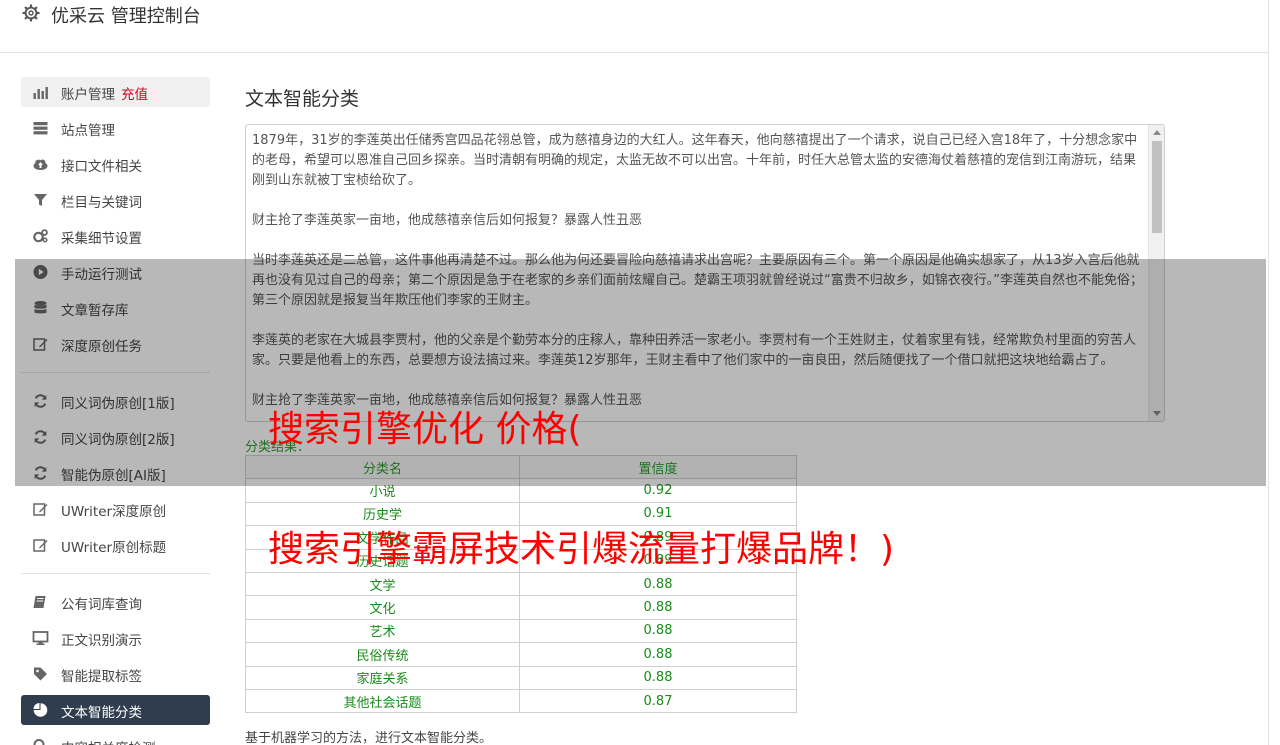 Image resolution: width=1280 pixels, height=745 pixels. I want to click on watermark-text-line2: 搜索引擎霸屏技术引爆流量打爆品牌！), so click(581, 549).